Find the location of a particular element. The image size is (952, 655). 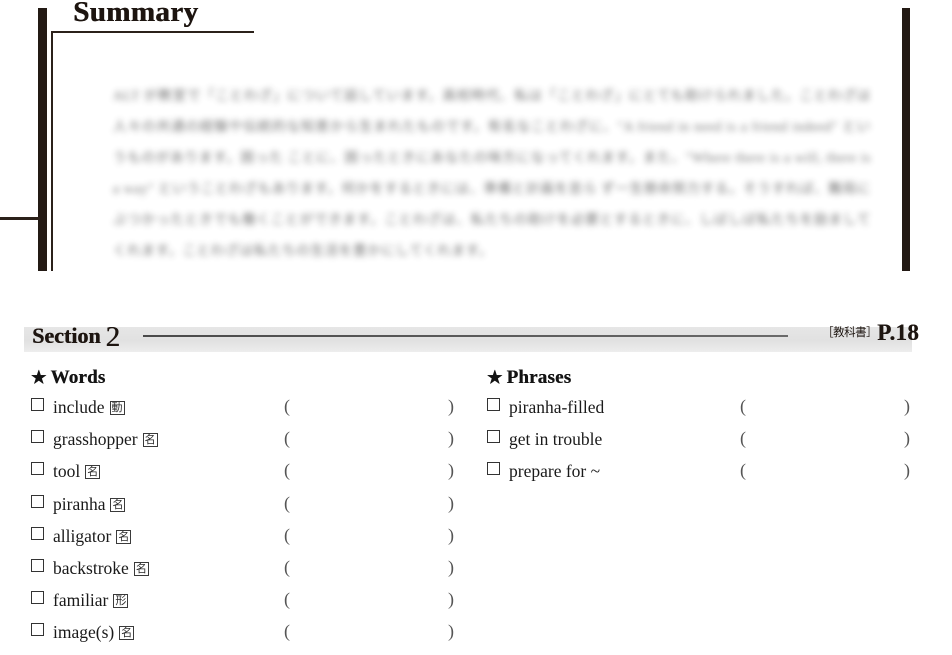

vocab-row: include 動 () is located at coordinates (247, 412).